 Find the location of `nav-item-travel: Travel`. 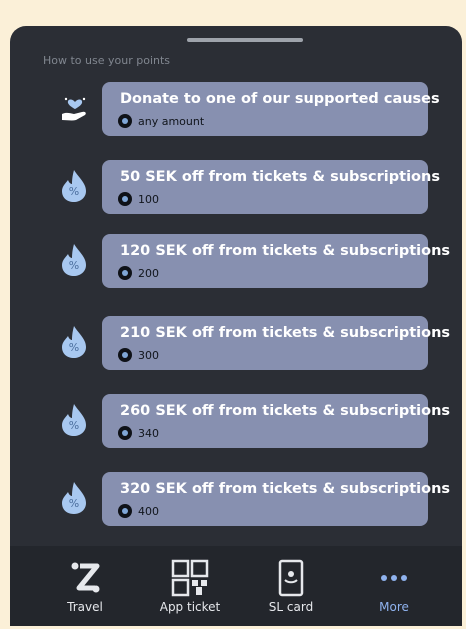

nav-item-travel: Travel is located at coordinates (85, 586).